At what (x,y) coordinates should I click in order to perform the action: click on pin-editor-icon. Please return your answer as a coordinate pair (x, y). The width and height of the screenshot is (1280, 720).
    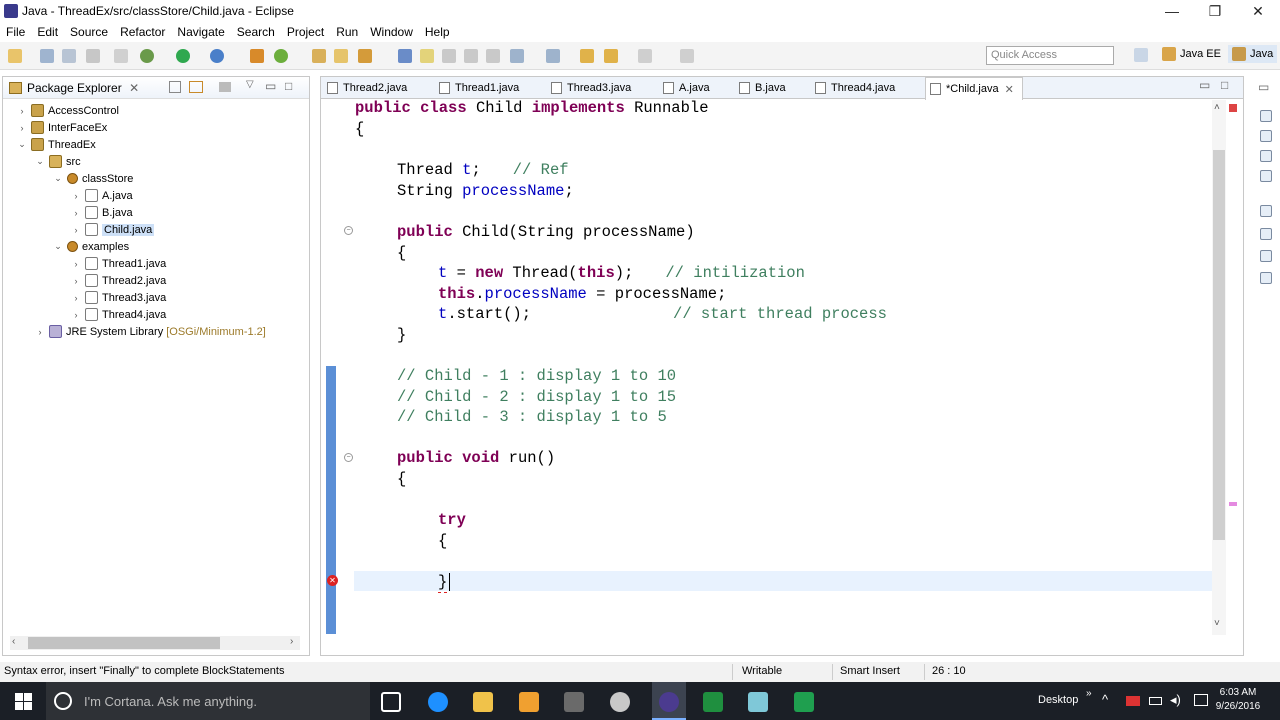
    Looking at the image, I should click on (687, 56).